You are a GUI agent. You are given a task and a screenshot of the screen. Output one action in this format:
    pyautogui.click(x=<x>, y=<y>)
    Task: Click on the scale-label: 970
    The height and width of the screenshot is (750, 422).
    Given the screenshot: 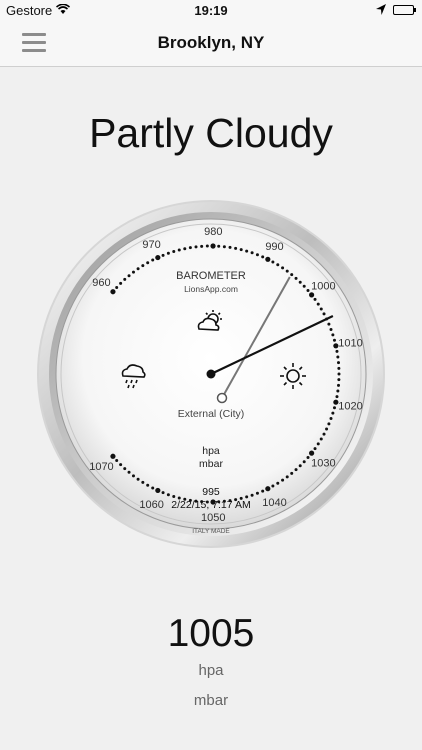 What is the action you would take?
    pyautogui.click(x=151, y=245)
    